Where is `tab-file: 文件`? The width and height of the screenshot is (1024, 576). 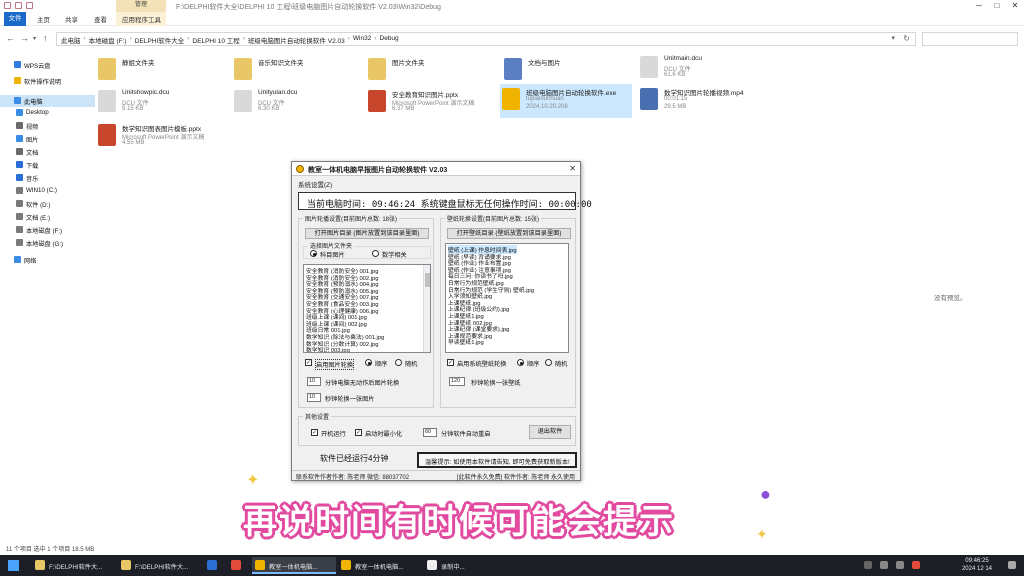 tab-file: 文件 is located at coordinates (15, 19).